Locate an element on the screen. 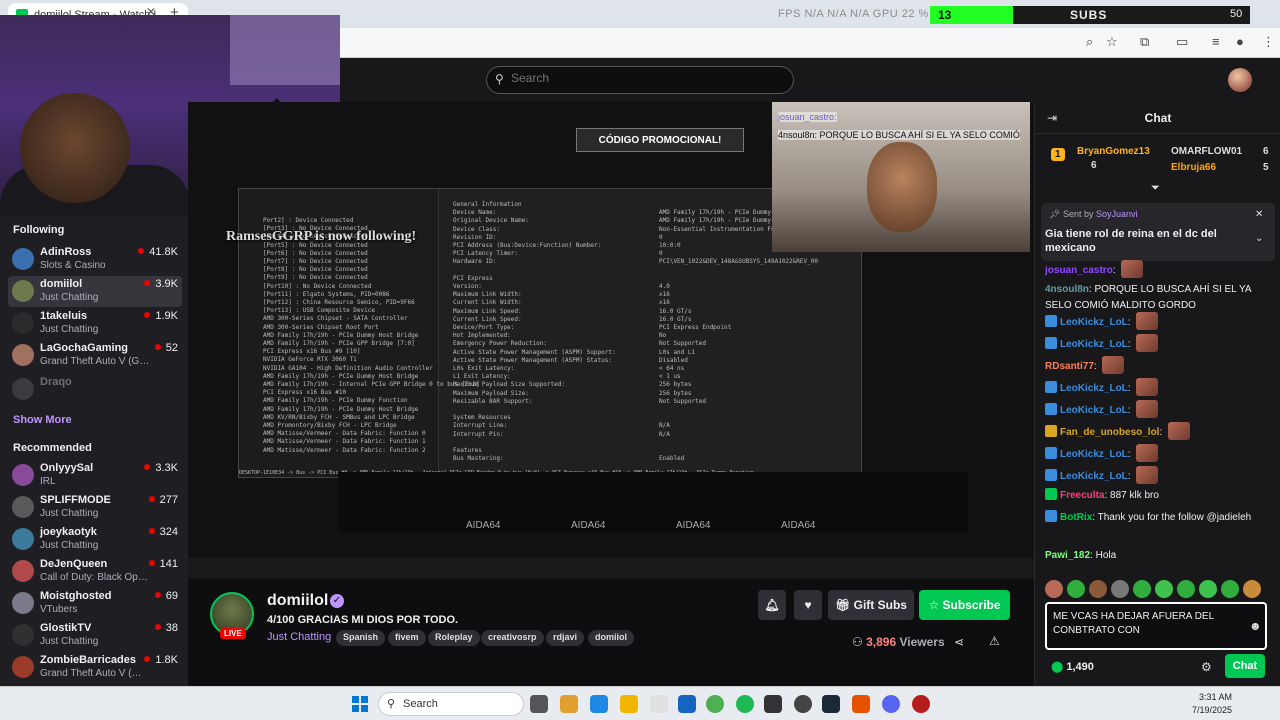  emote-picker-icon: ☻ is located at coordinates (1255, 626).